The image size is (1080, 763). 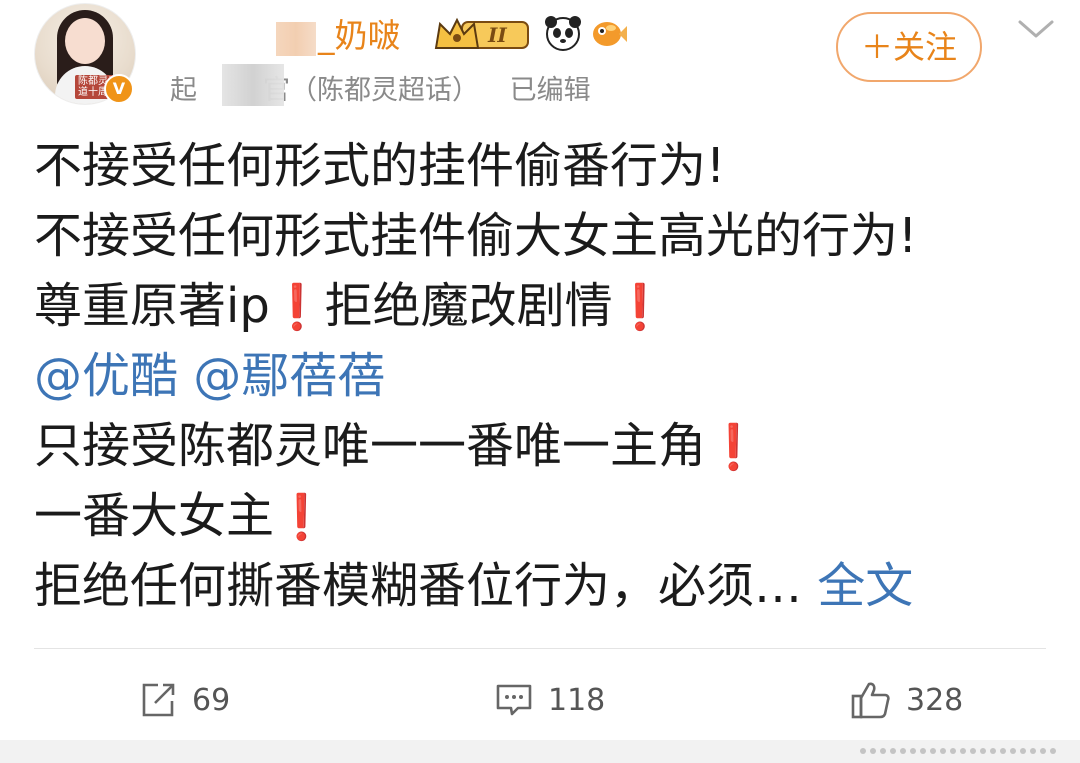 I want to click on post-line-1: 不接受任何形式的挂件偷番行为!, so click(x=544, y=166).